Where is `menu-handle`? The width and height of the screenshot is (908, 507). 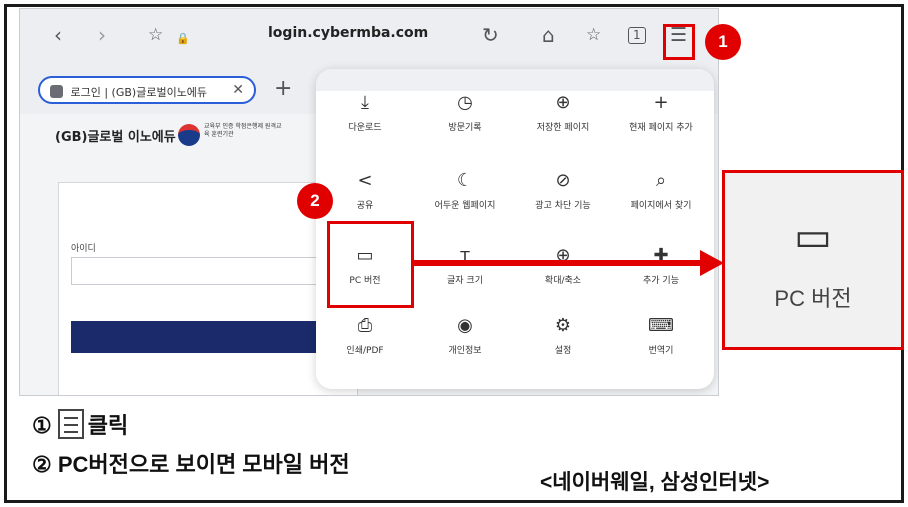 menu-handle is located at coordinates (515, 80).